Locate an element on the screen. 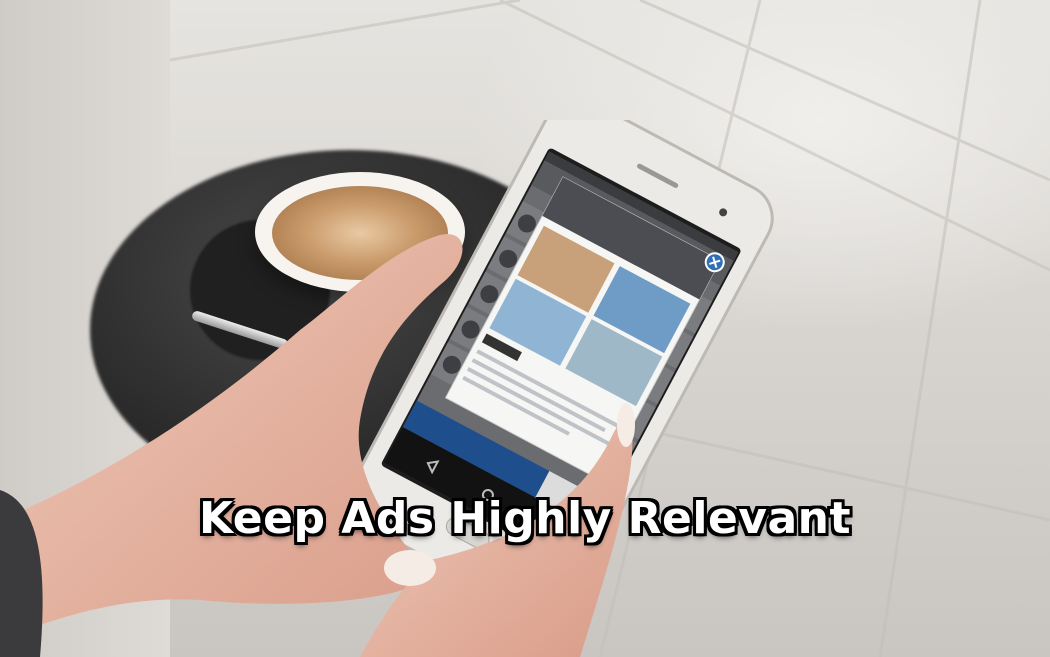 The image size is (1050, 657). caption-text: Keep Ads Highly Relevant is located at coordinates (525, 518).